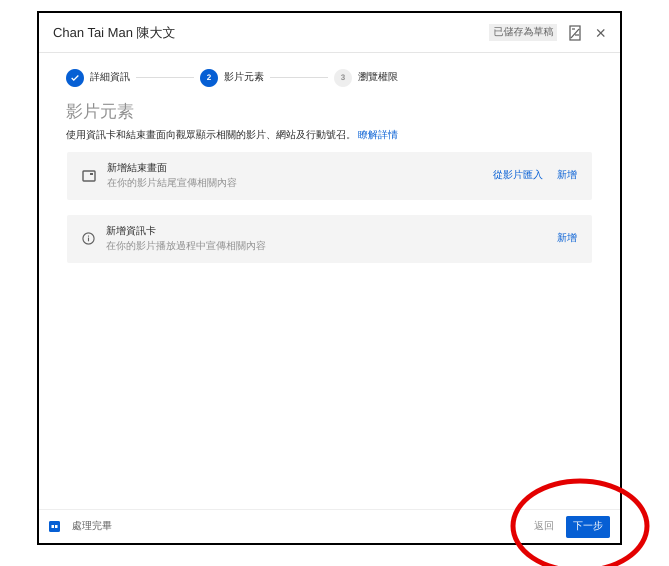 This screenshot has width=669, height=566. What do you see at coordinates (54, 526) in the screenshot?
I see `status-icon` at bounding box center [54, 526].